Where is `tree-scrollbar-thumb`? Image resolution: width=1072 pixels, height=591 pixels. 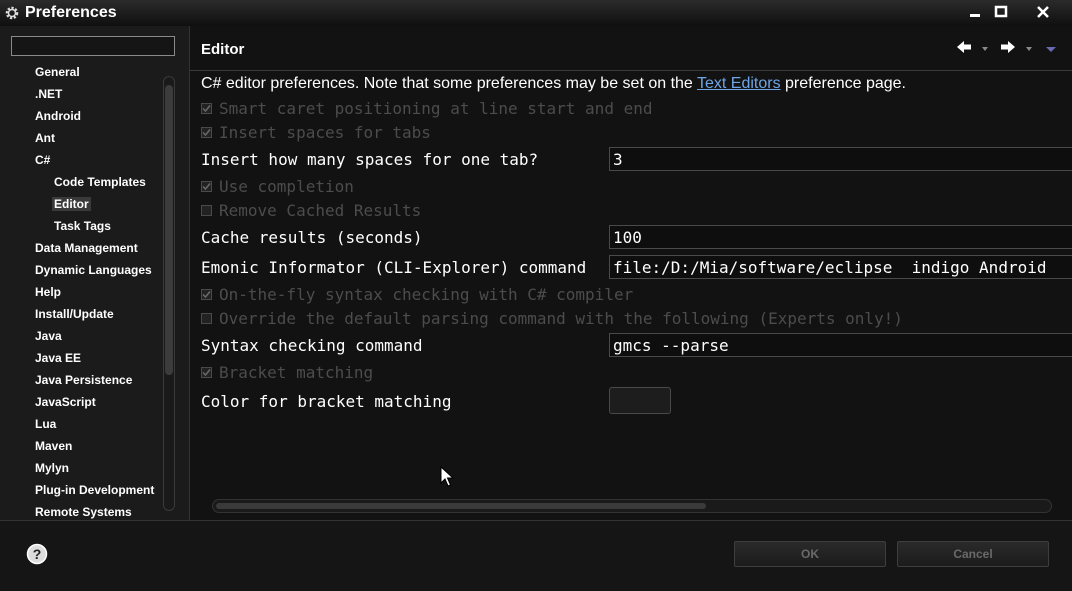 tree-scrollbar-thumb is located at coordinates (169, 230).